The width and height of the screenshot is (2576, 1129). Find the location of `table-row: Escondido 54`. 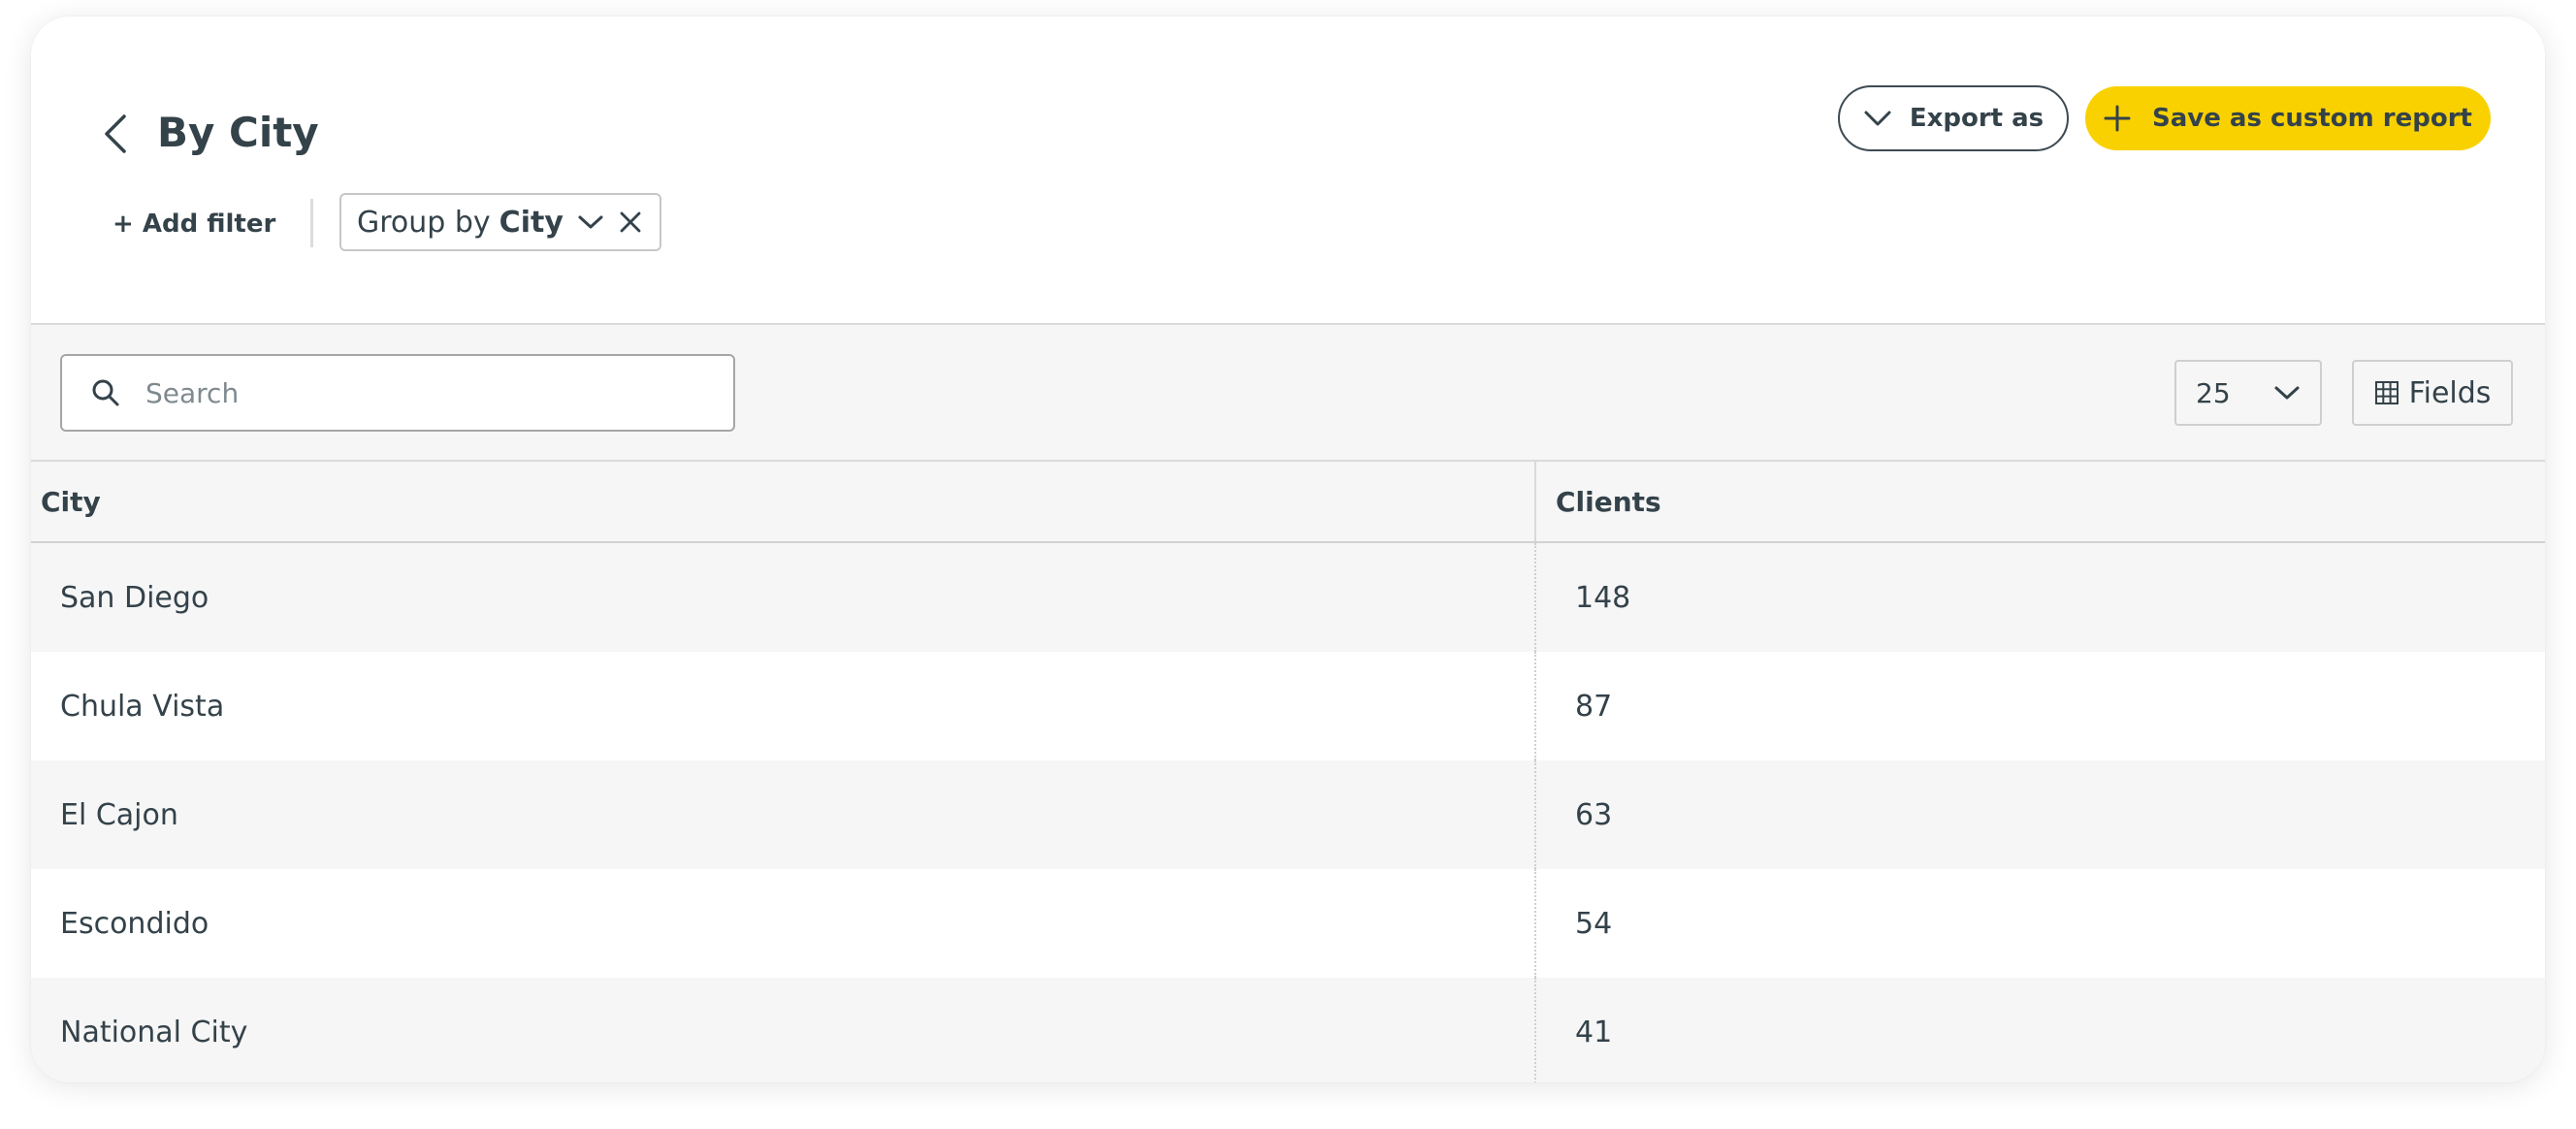

table-row: Escondido 54 is located at coordinates (1288, 923).